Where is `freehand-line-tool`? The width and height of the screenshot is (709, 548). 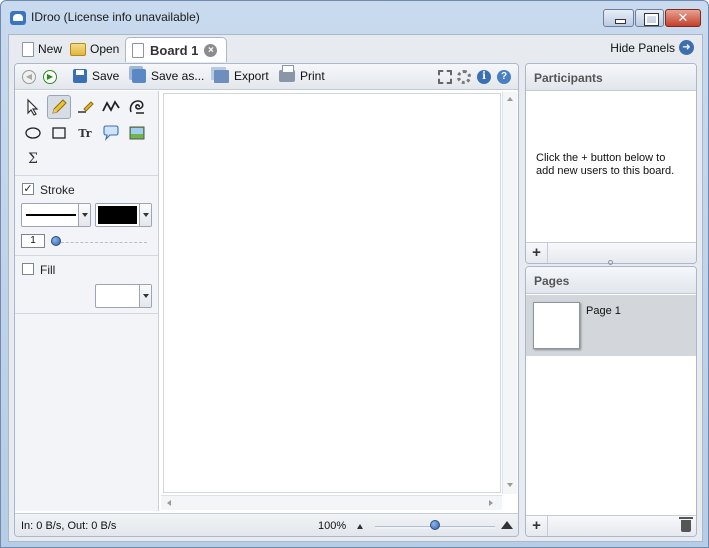 freehand-line-tool is located at coordinates (111, 107).